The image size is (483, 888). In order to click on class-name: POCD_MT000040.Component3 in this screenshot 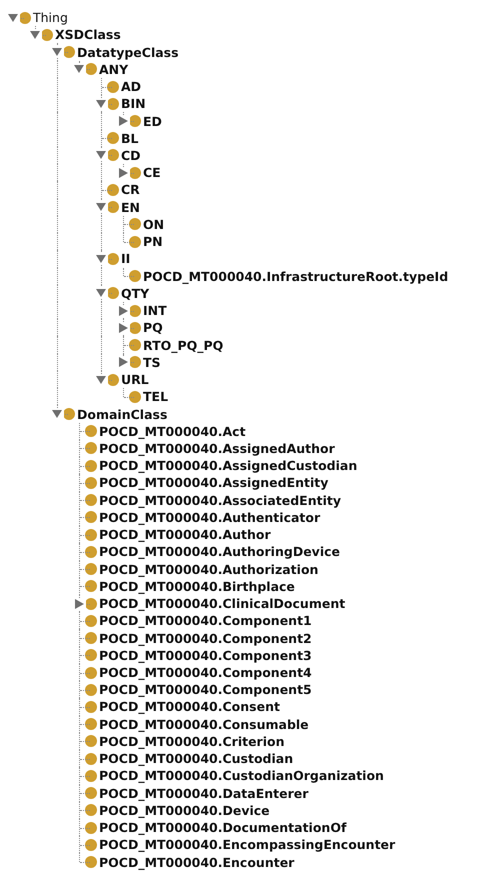, I will do `click(205, 655)`.